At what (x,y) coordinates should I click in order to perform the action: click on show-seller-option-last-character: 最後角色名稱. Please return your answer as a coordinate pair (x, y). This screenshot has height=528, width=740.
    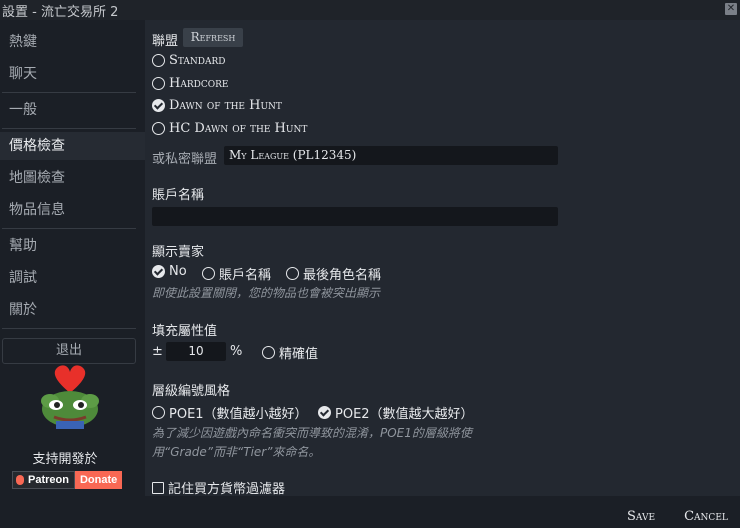
    Looking at the image, I should click on (333, 273).